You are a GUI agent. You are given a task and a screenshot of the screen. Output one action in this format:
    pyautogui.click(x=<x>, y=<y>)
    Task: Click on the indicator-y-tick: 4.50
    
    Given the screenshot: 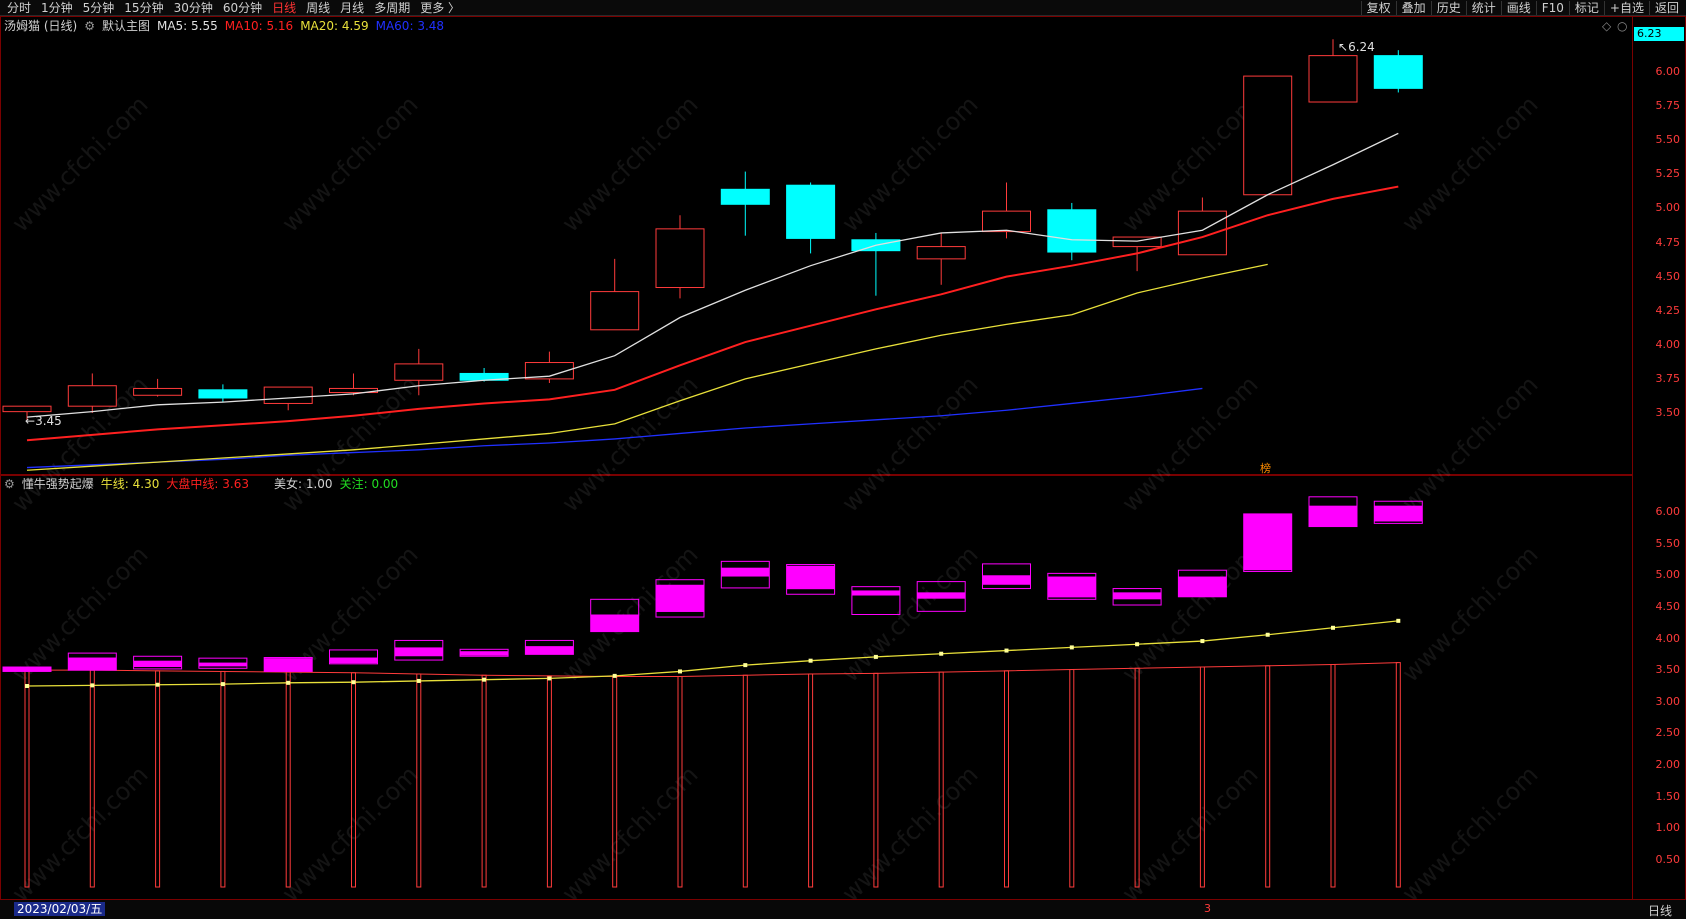 What is the action you would take?
    pyautogui.click(x=1668, y=606)
    